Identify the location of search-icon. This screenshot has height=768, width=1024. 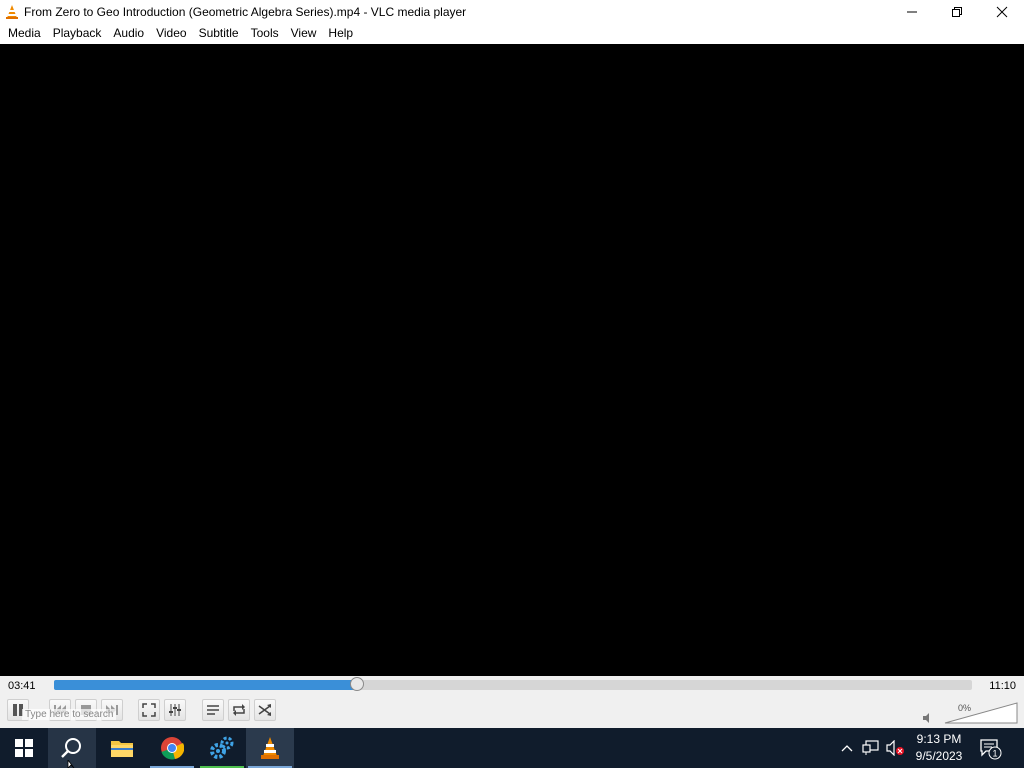
(71, 748).